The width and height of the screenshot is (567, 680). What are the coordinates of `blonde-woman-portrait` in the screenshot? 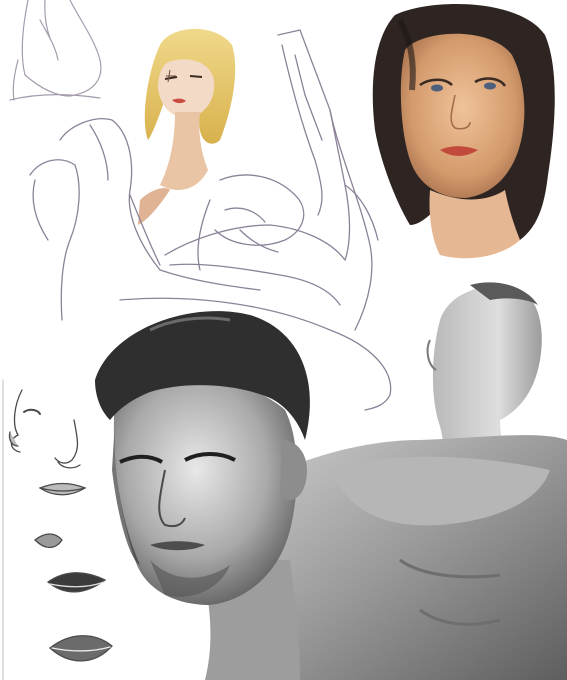 It's located at (187, 126).